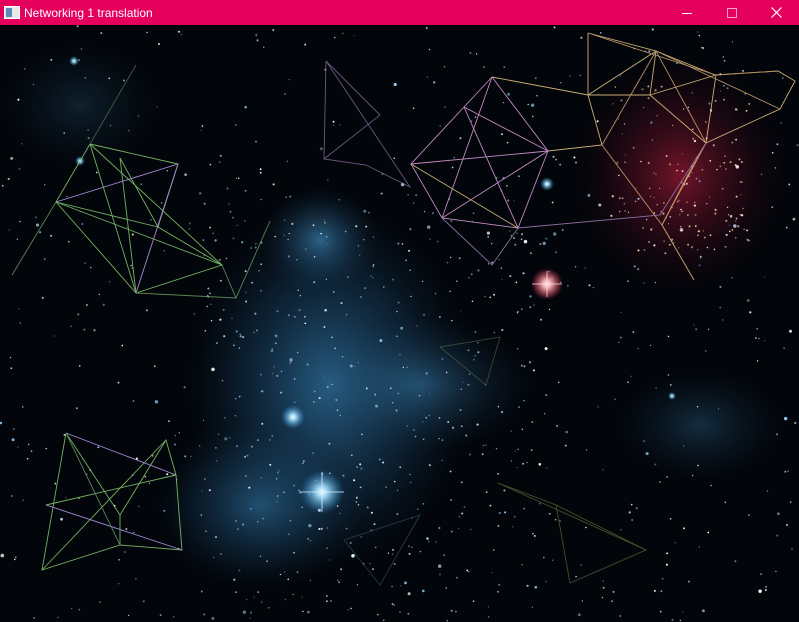  What do you see at coordinates (686, 12) in the screenshot?
I see `minimize-button` at bounding box center [686, 12].